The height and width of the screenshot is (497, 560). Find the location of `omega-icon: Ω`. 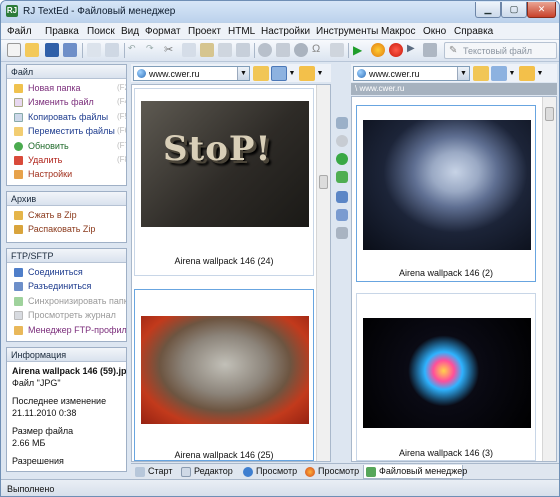

omega-icon: Ω is located at coordinates (319, 50).